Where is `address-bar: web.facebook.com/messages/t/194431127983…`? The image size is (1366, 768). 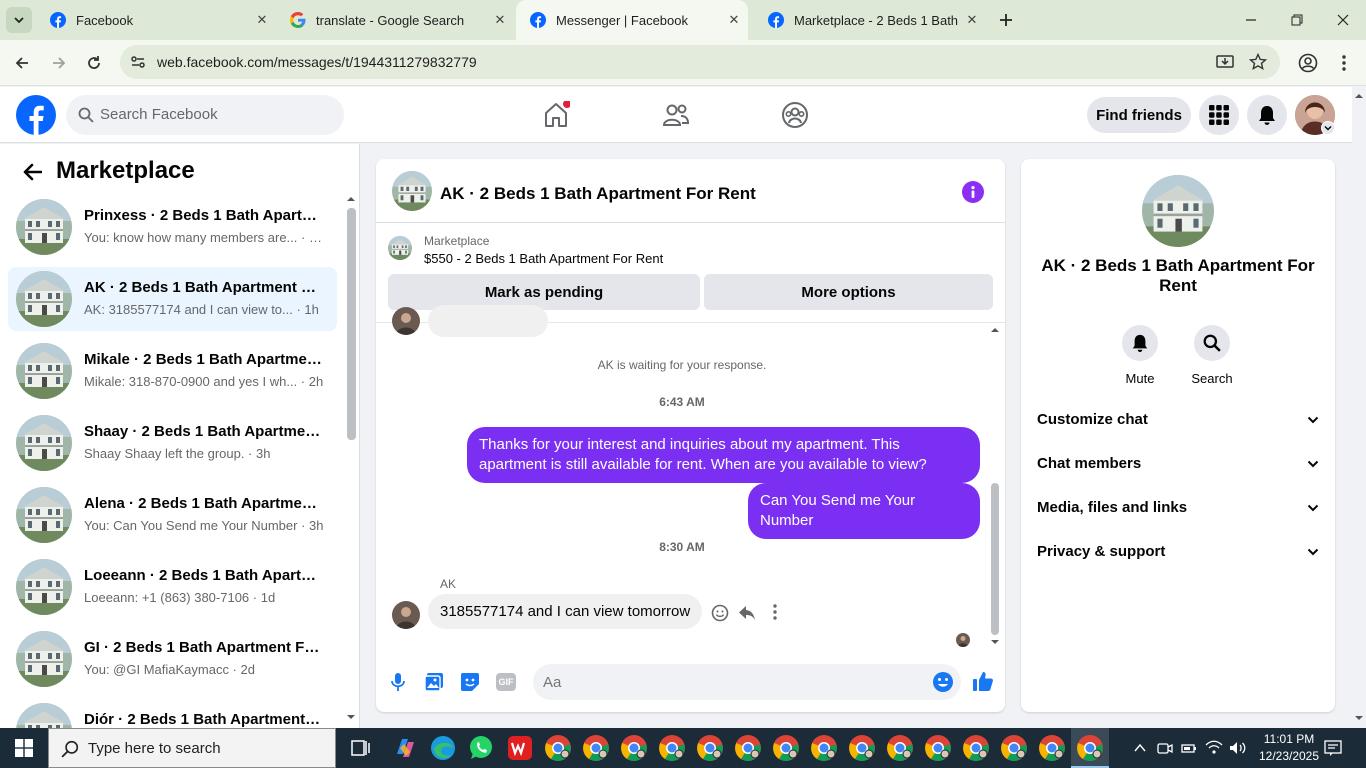 address-bar: web.facebook.com/messages/t/194431127983… is located at coordinates (700, 62).